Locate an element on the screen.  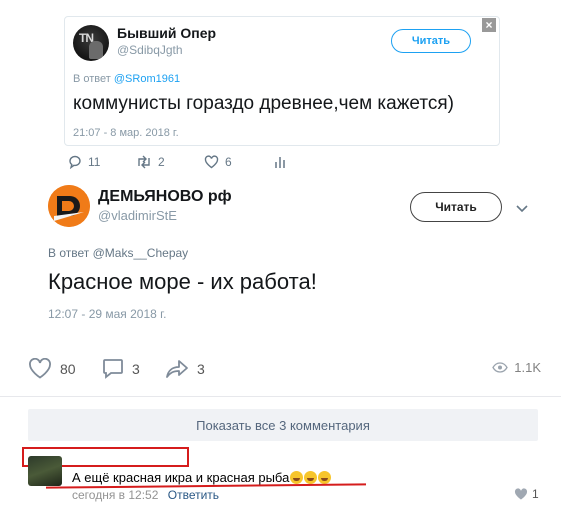
reply-to-line: В ответ @Maks__Chepay is located at coordinates (118, 253).